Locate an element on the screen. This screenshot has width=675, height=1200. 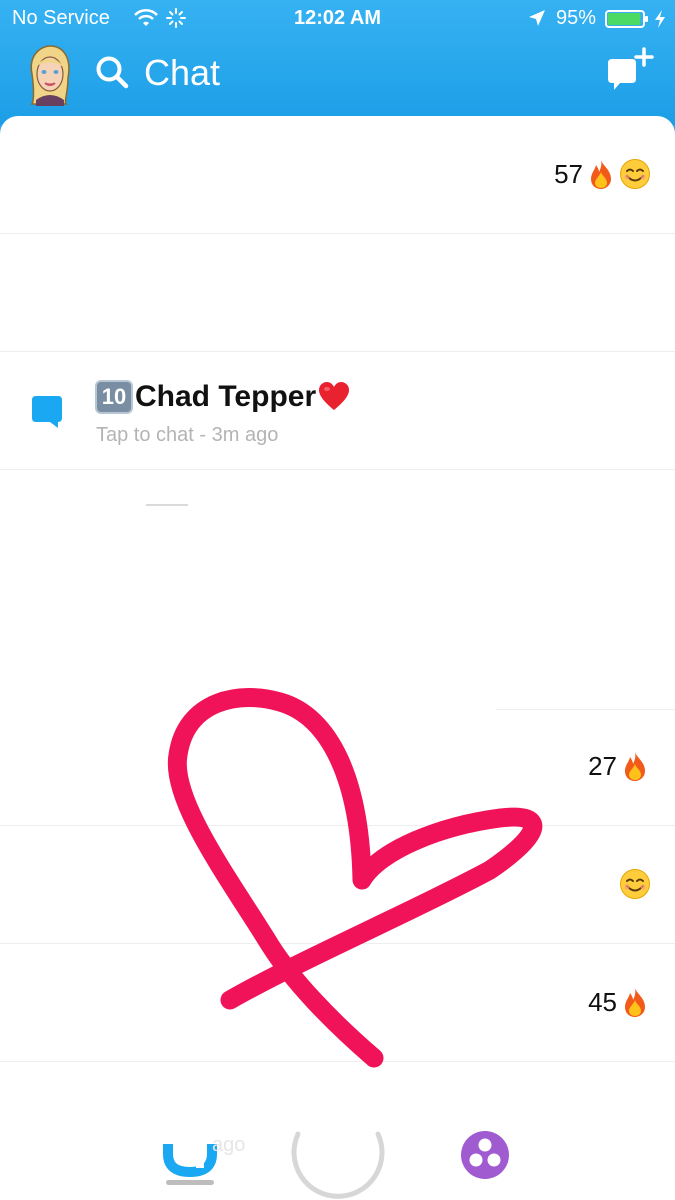
page-title: Chat is located at coordinates (182, 72).